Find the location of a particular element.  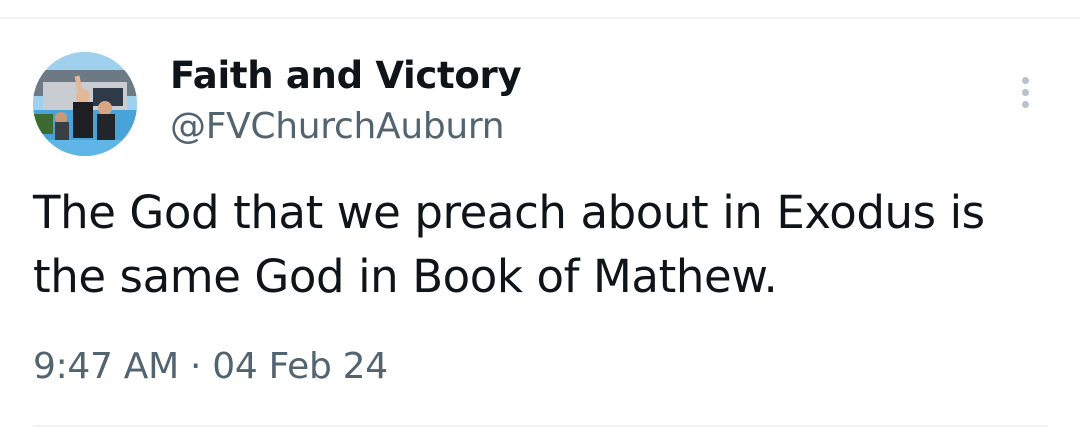

avatar-photo is located at coordinates (85, 104).